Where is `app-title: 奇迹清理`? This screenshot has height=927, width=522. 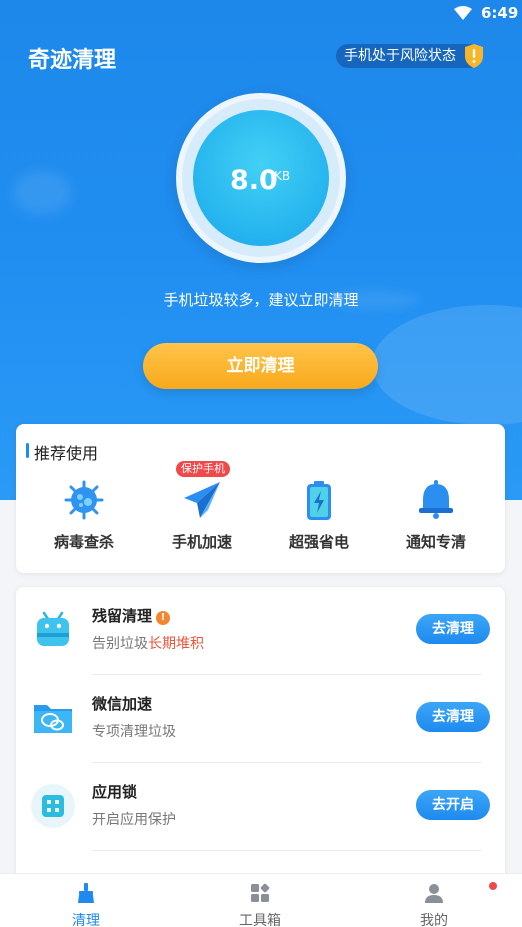
app-title: 奇迹清理 is located at coordinates (72, 60).